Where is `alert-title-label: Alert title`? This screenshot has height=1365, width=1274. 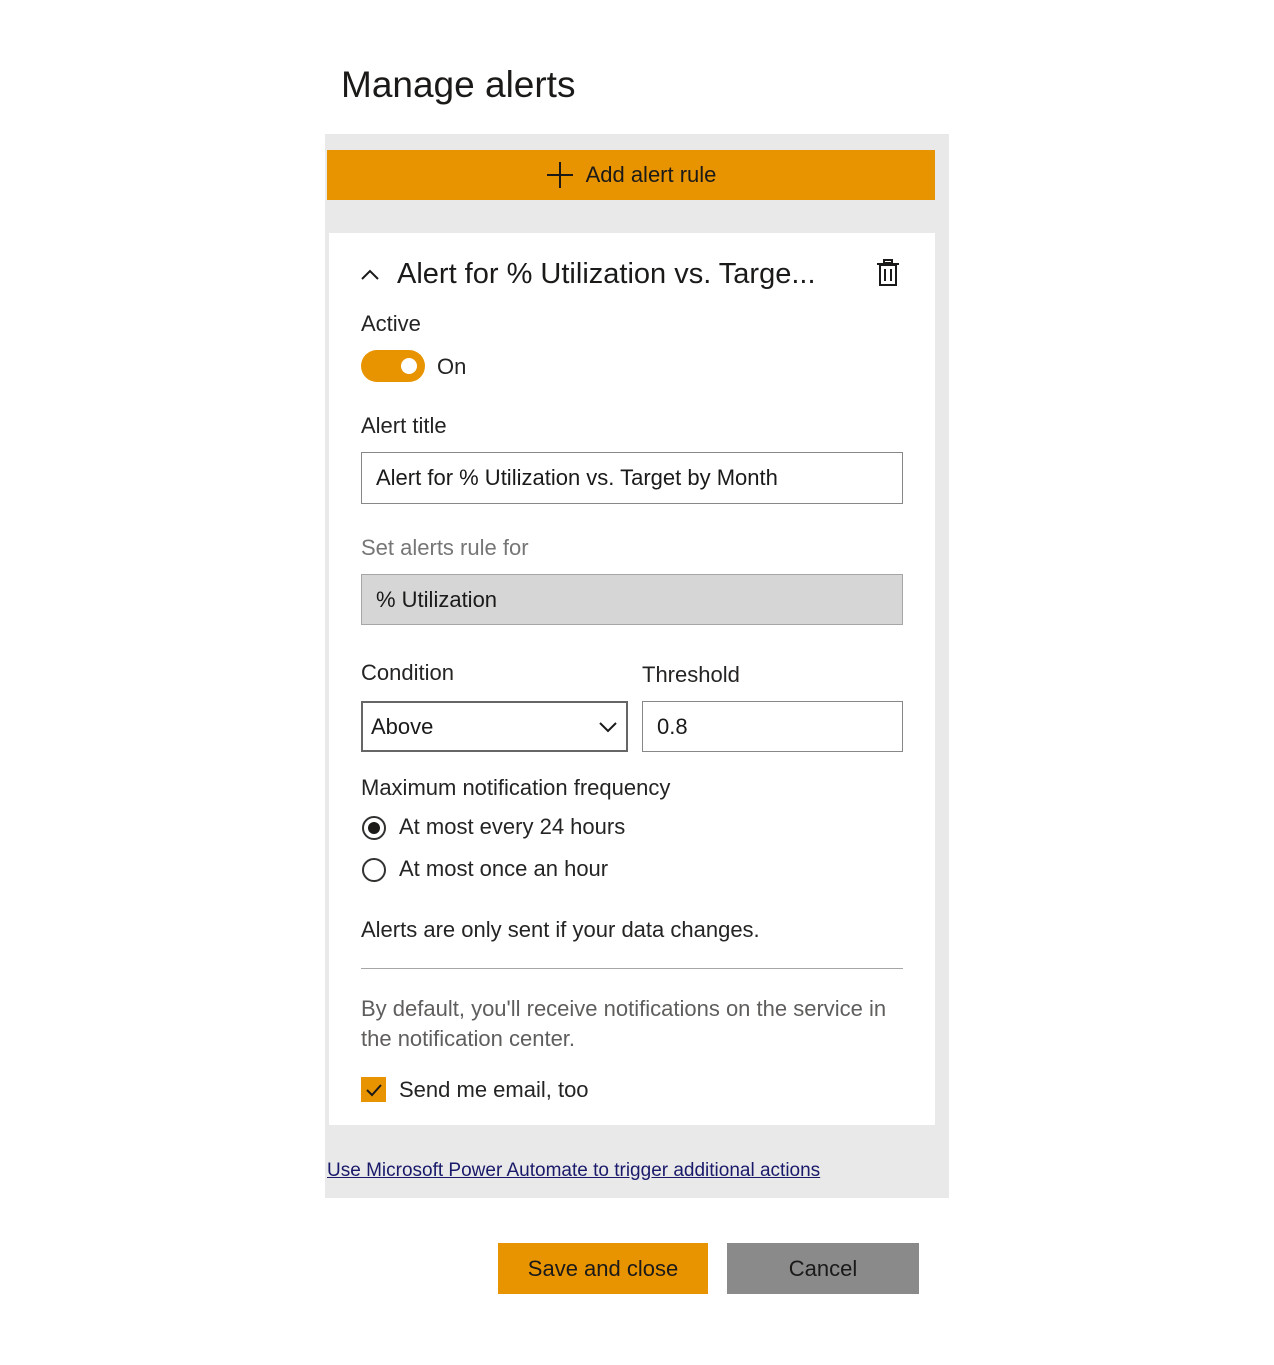
alert-title-label: Alert title is located at coordinates (404, 425).